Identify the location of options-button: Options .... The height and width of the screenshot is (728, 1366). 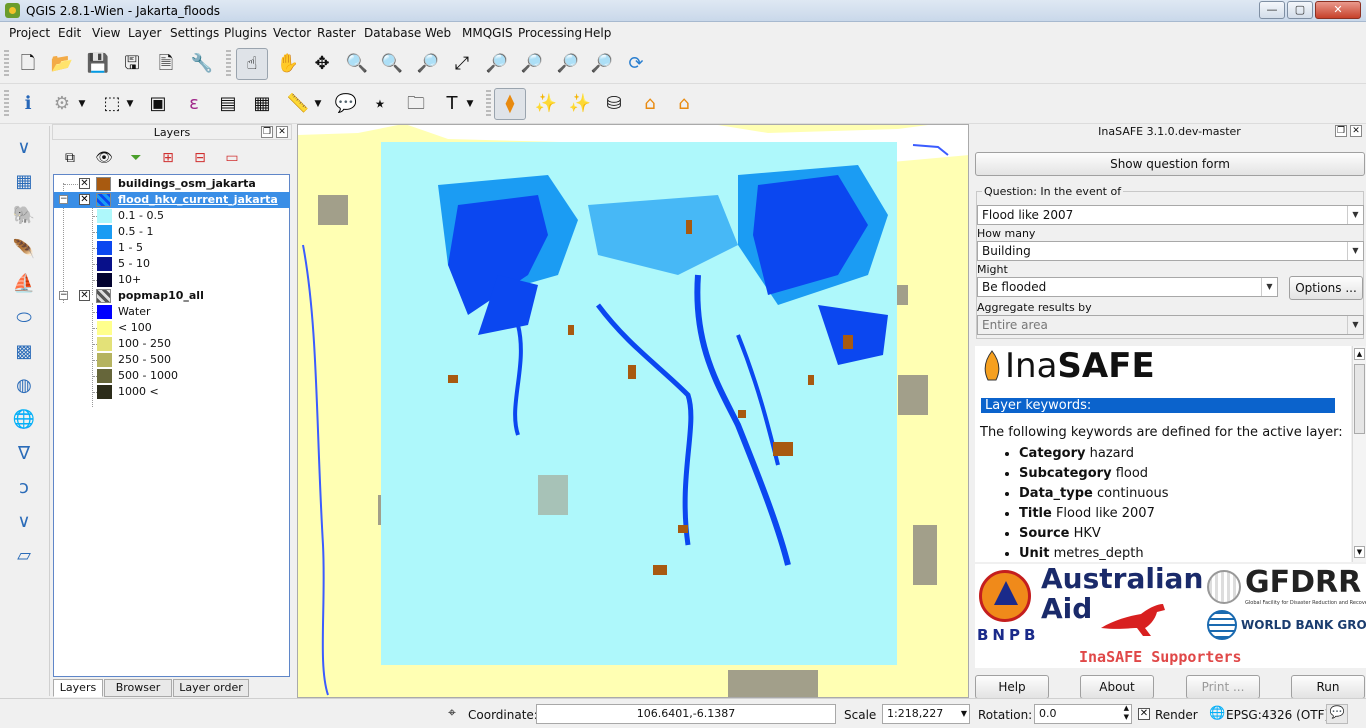
(1326, 288).